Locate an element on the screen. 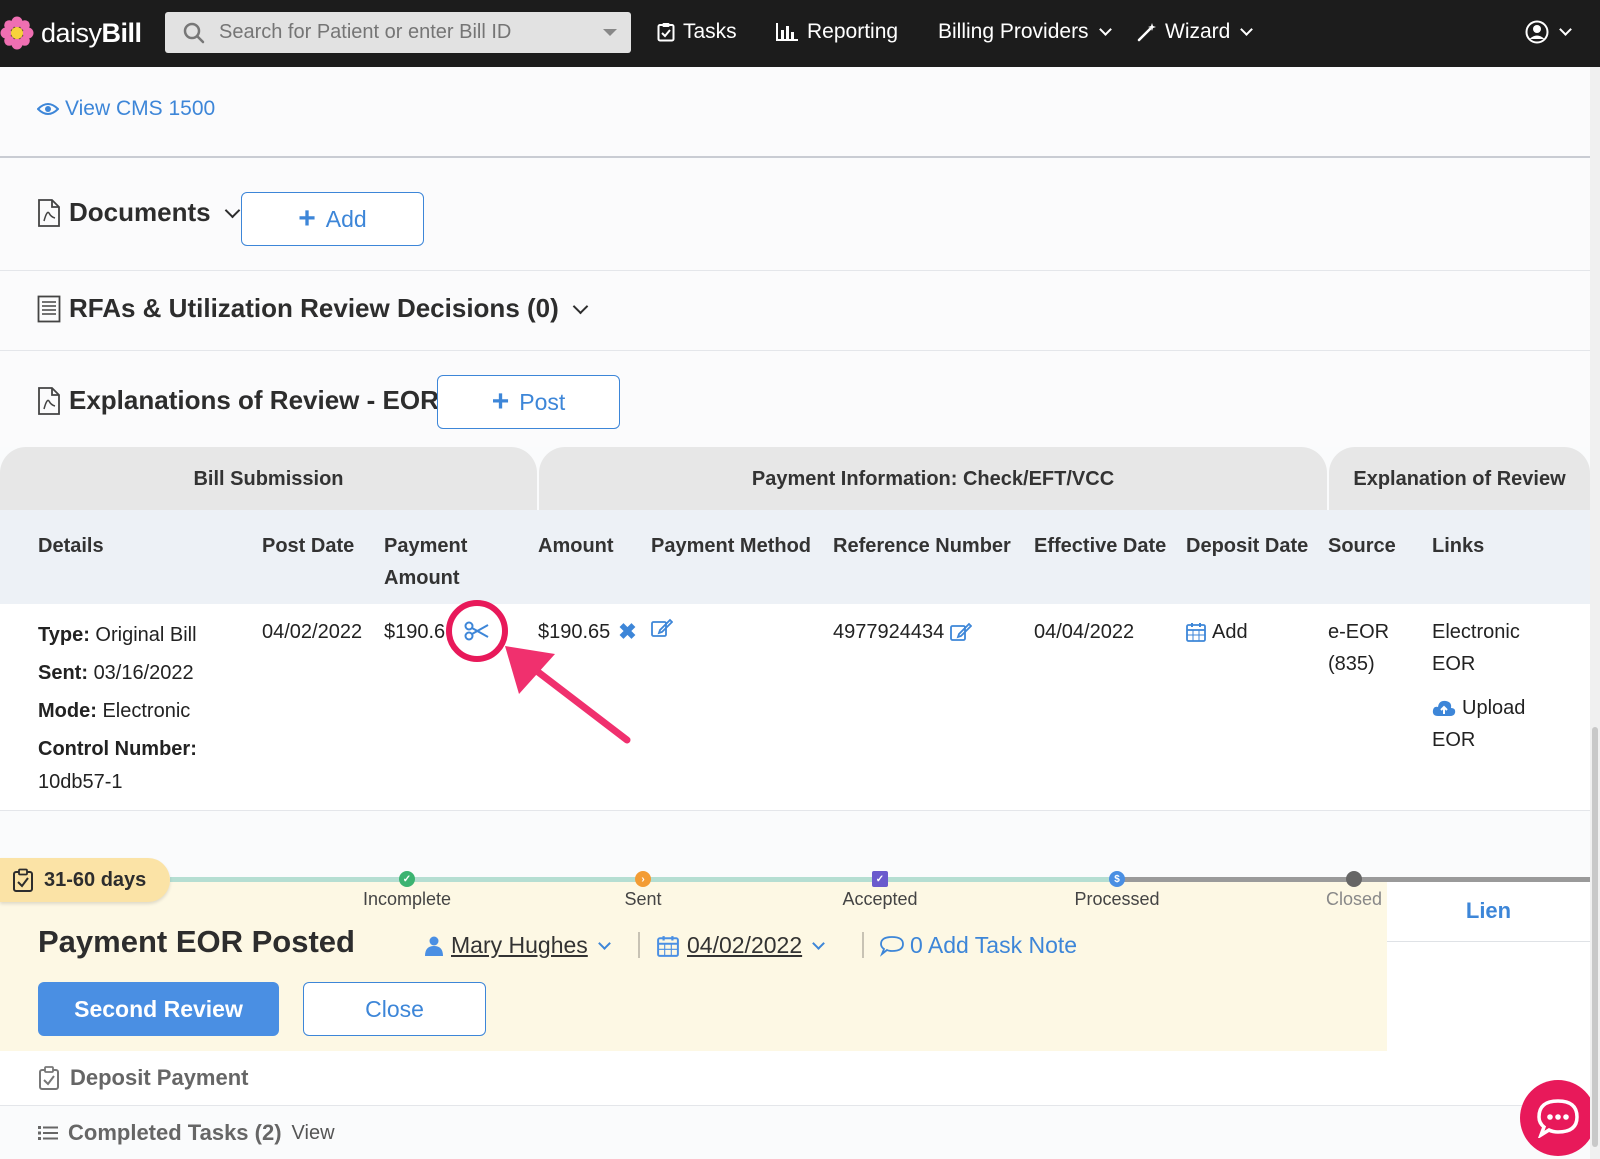  bar-chart-icon is located at coordinates (787, 32).